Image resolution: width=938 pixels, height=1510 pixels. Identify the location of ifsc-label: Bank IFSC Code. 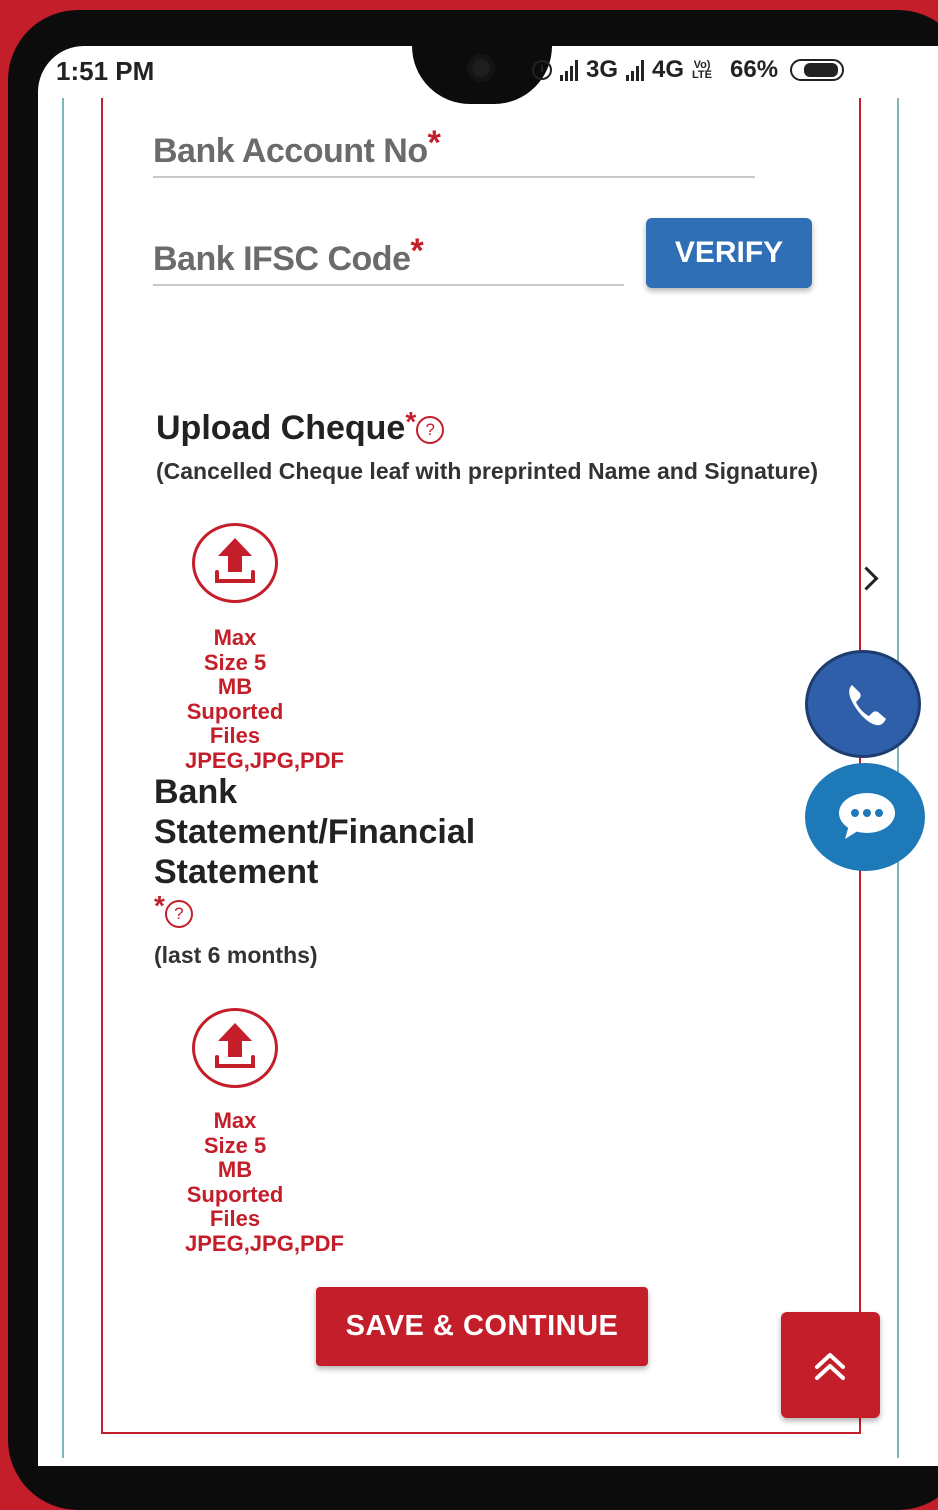
(282, 259).